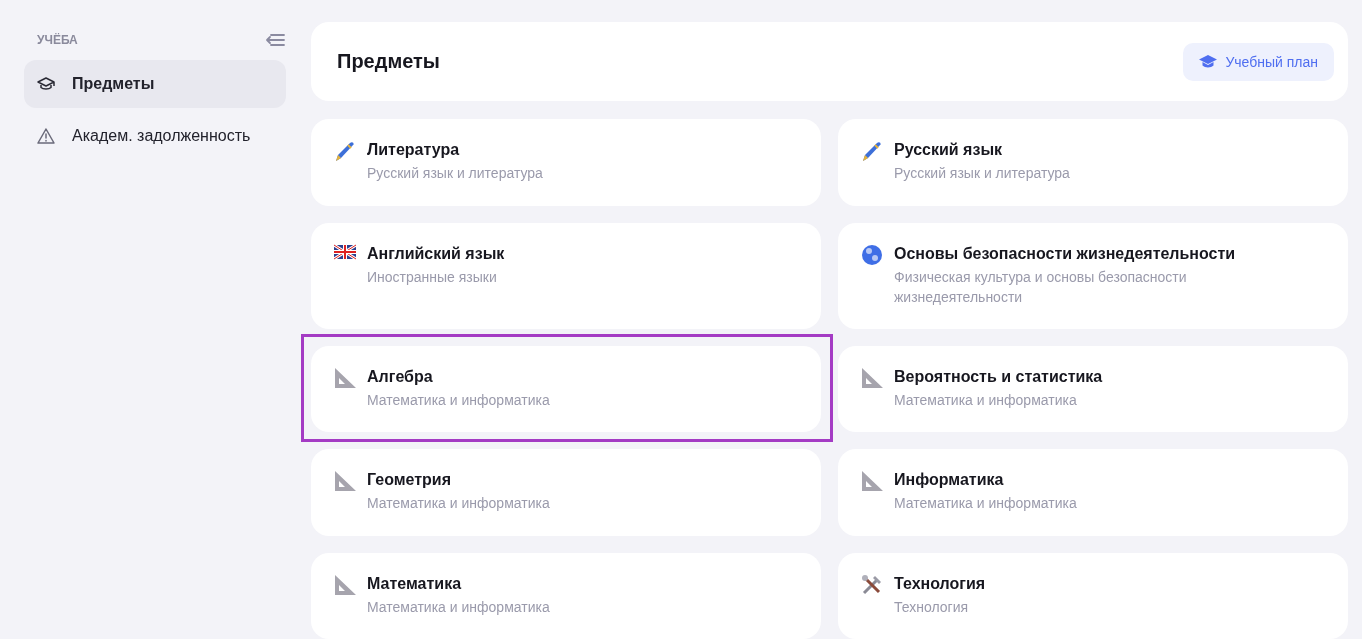 The width and height of the screenshot is (1362, 639). I want to click on sidebar-item: Предметы, so click(155, 84).